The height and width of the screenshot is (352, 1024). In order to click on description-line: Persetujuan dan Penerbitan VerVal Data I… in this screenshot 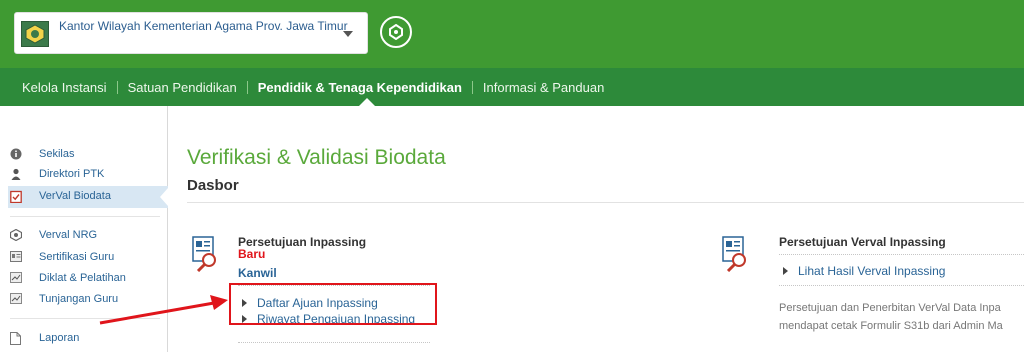, I will do `click(890, 308)`.